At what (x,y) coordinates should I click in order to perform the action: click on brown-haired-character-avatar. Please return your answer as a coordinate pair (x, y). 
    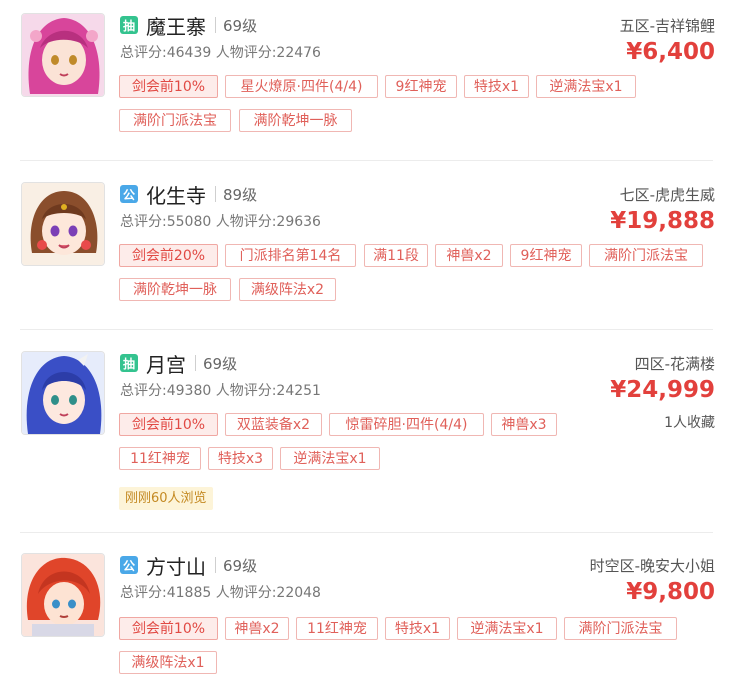
    Looking at the image, I should click on (63, 224).